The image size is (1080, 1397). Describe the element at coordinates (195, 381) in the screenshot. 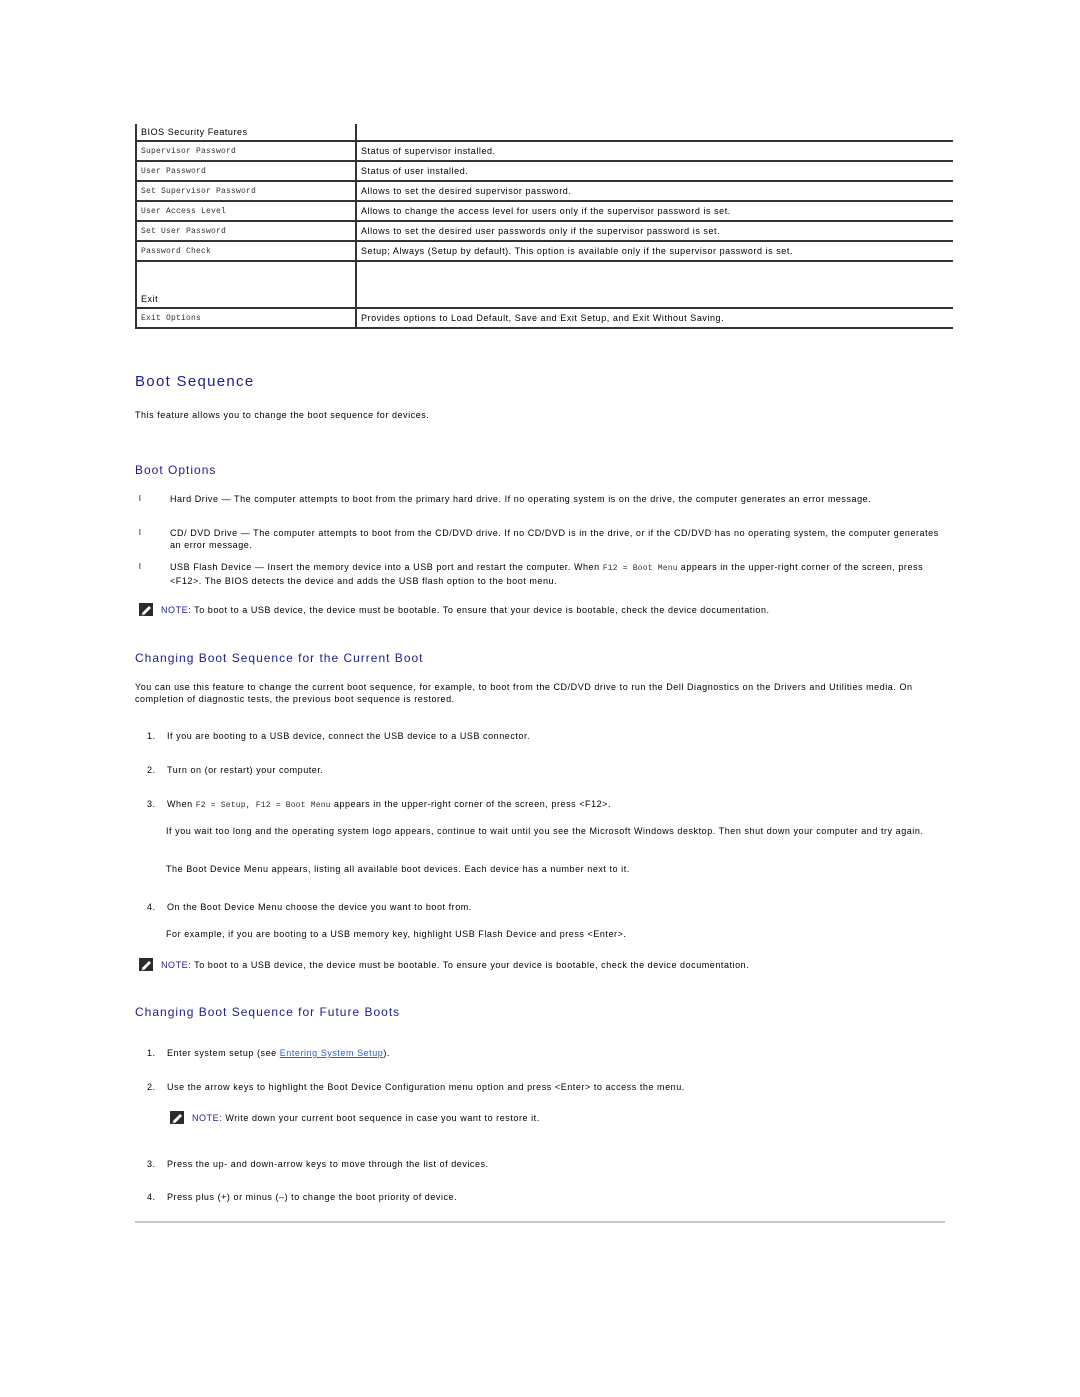

I see `boot-sequence-heading: Boot Sequence` at that location.